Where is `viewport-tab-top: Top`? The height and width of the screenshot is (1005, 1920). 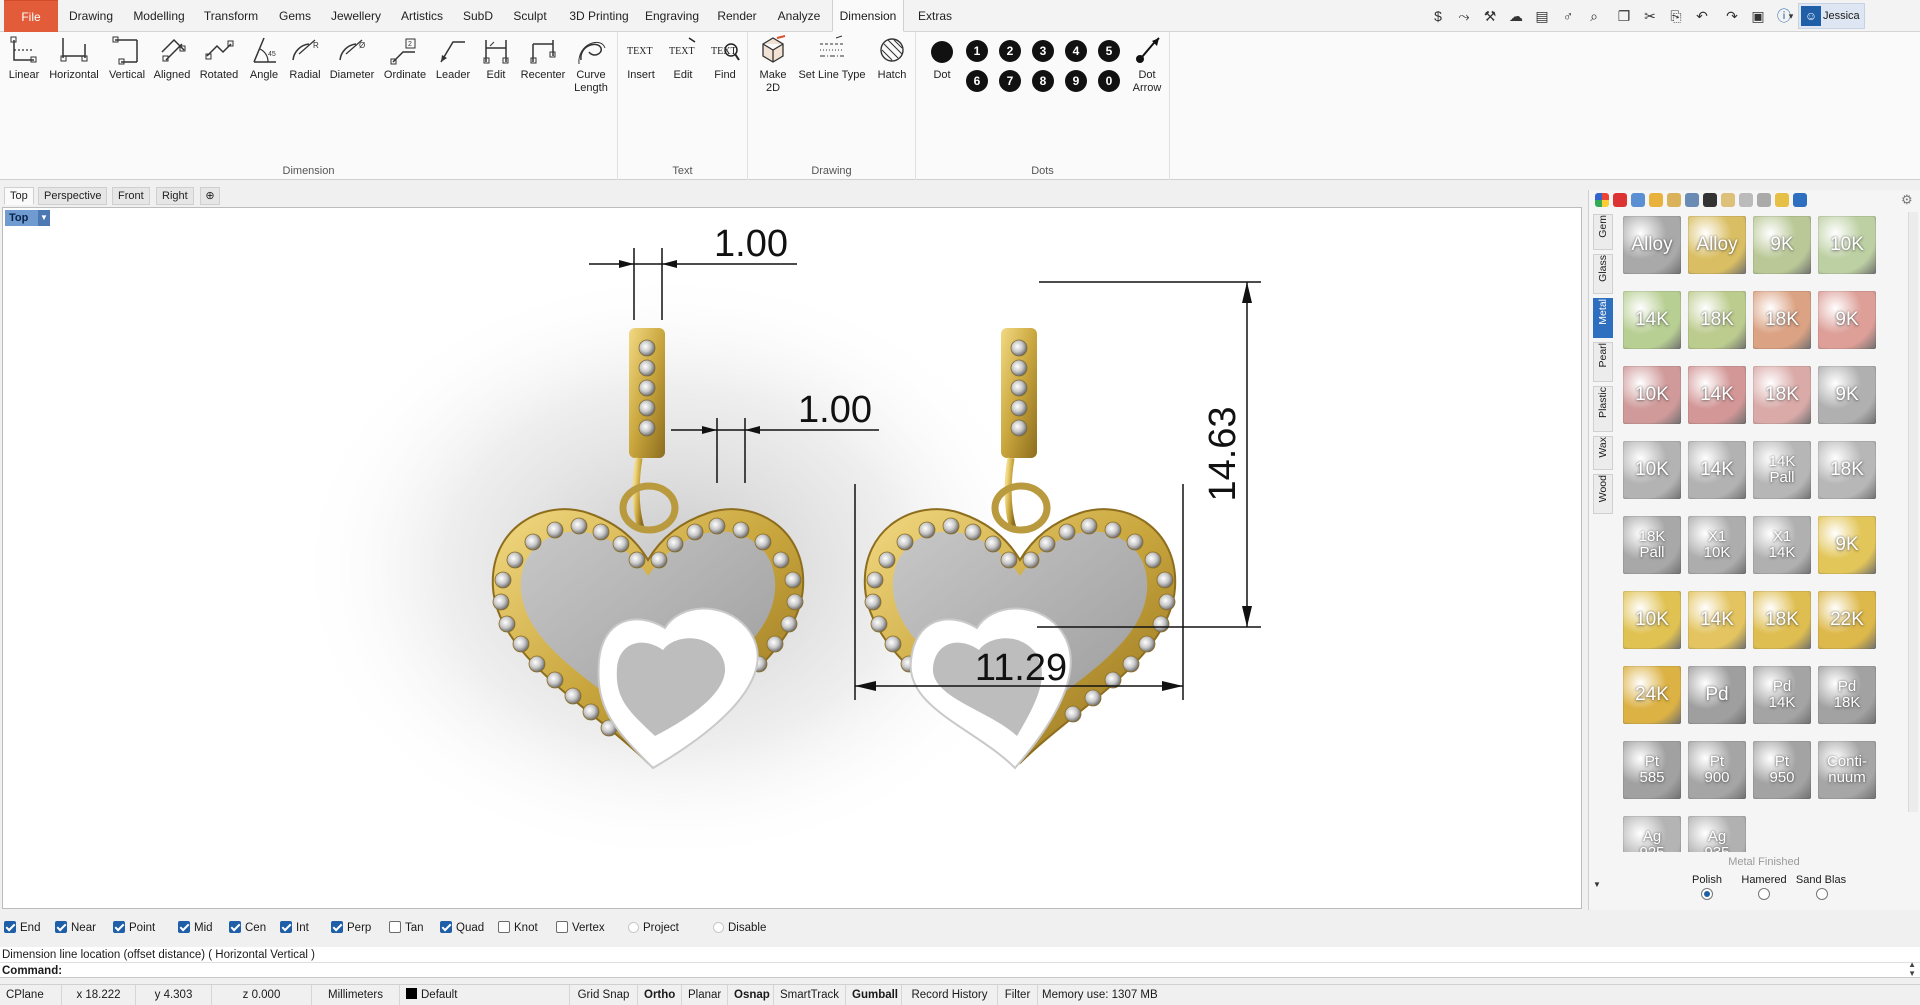 viewport-tab-top: Top is located at coordinates (19, 196).